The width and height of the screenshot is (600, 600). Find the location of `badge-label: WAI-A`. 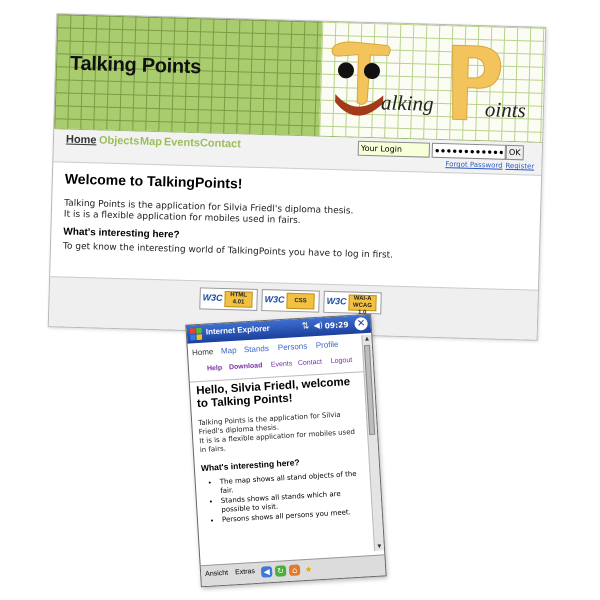

badge-label: WAI-A is located at coordinates (362, 299).